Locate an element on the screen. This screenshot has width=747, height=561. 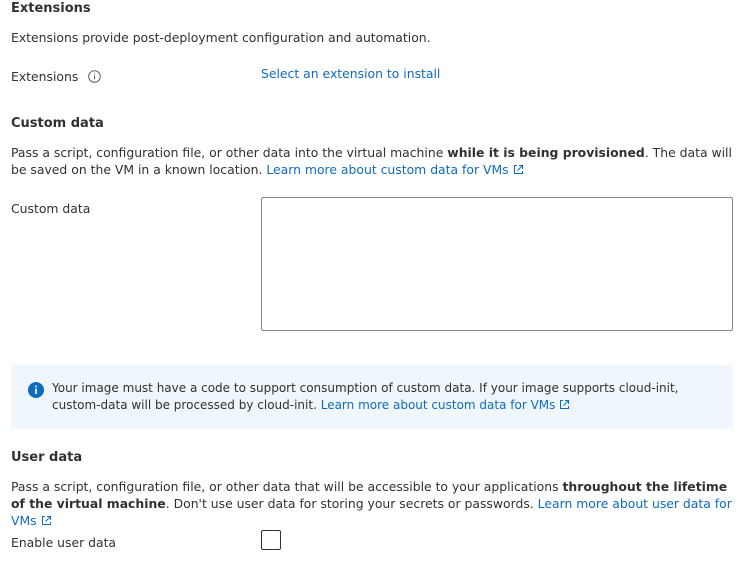
custom-data-learn-more-link: Learn more about custom data for VMs is located at coordinates (394, 169).